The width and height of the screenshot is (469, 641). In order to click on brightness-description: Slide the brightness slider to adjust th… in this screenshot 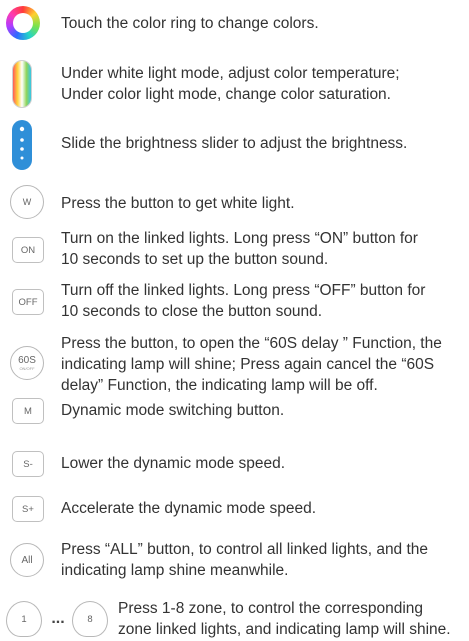, I will do `click(234, 143)`.